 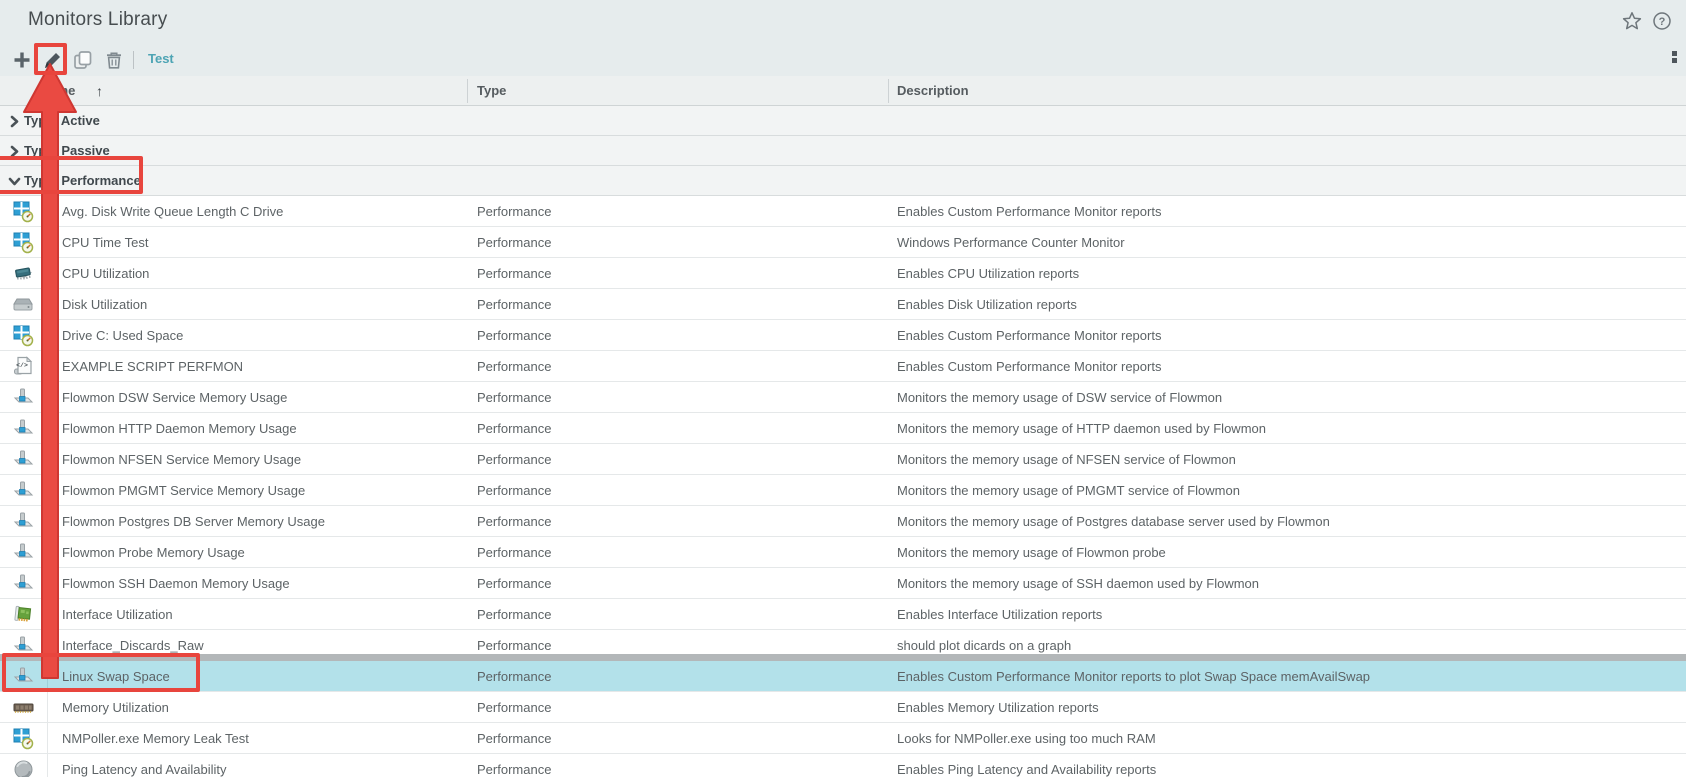 I want to click on delete-button, so click(x=114, y=60).